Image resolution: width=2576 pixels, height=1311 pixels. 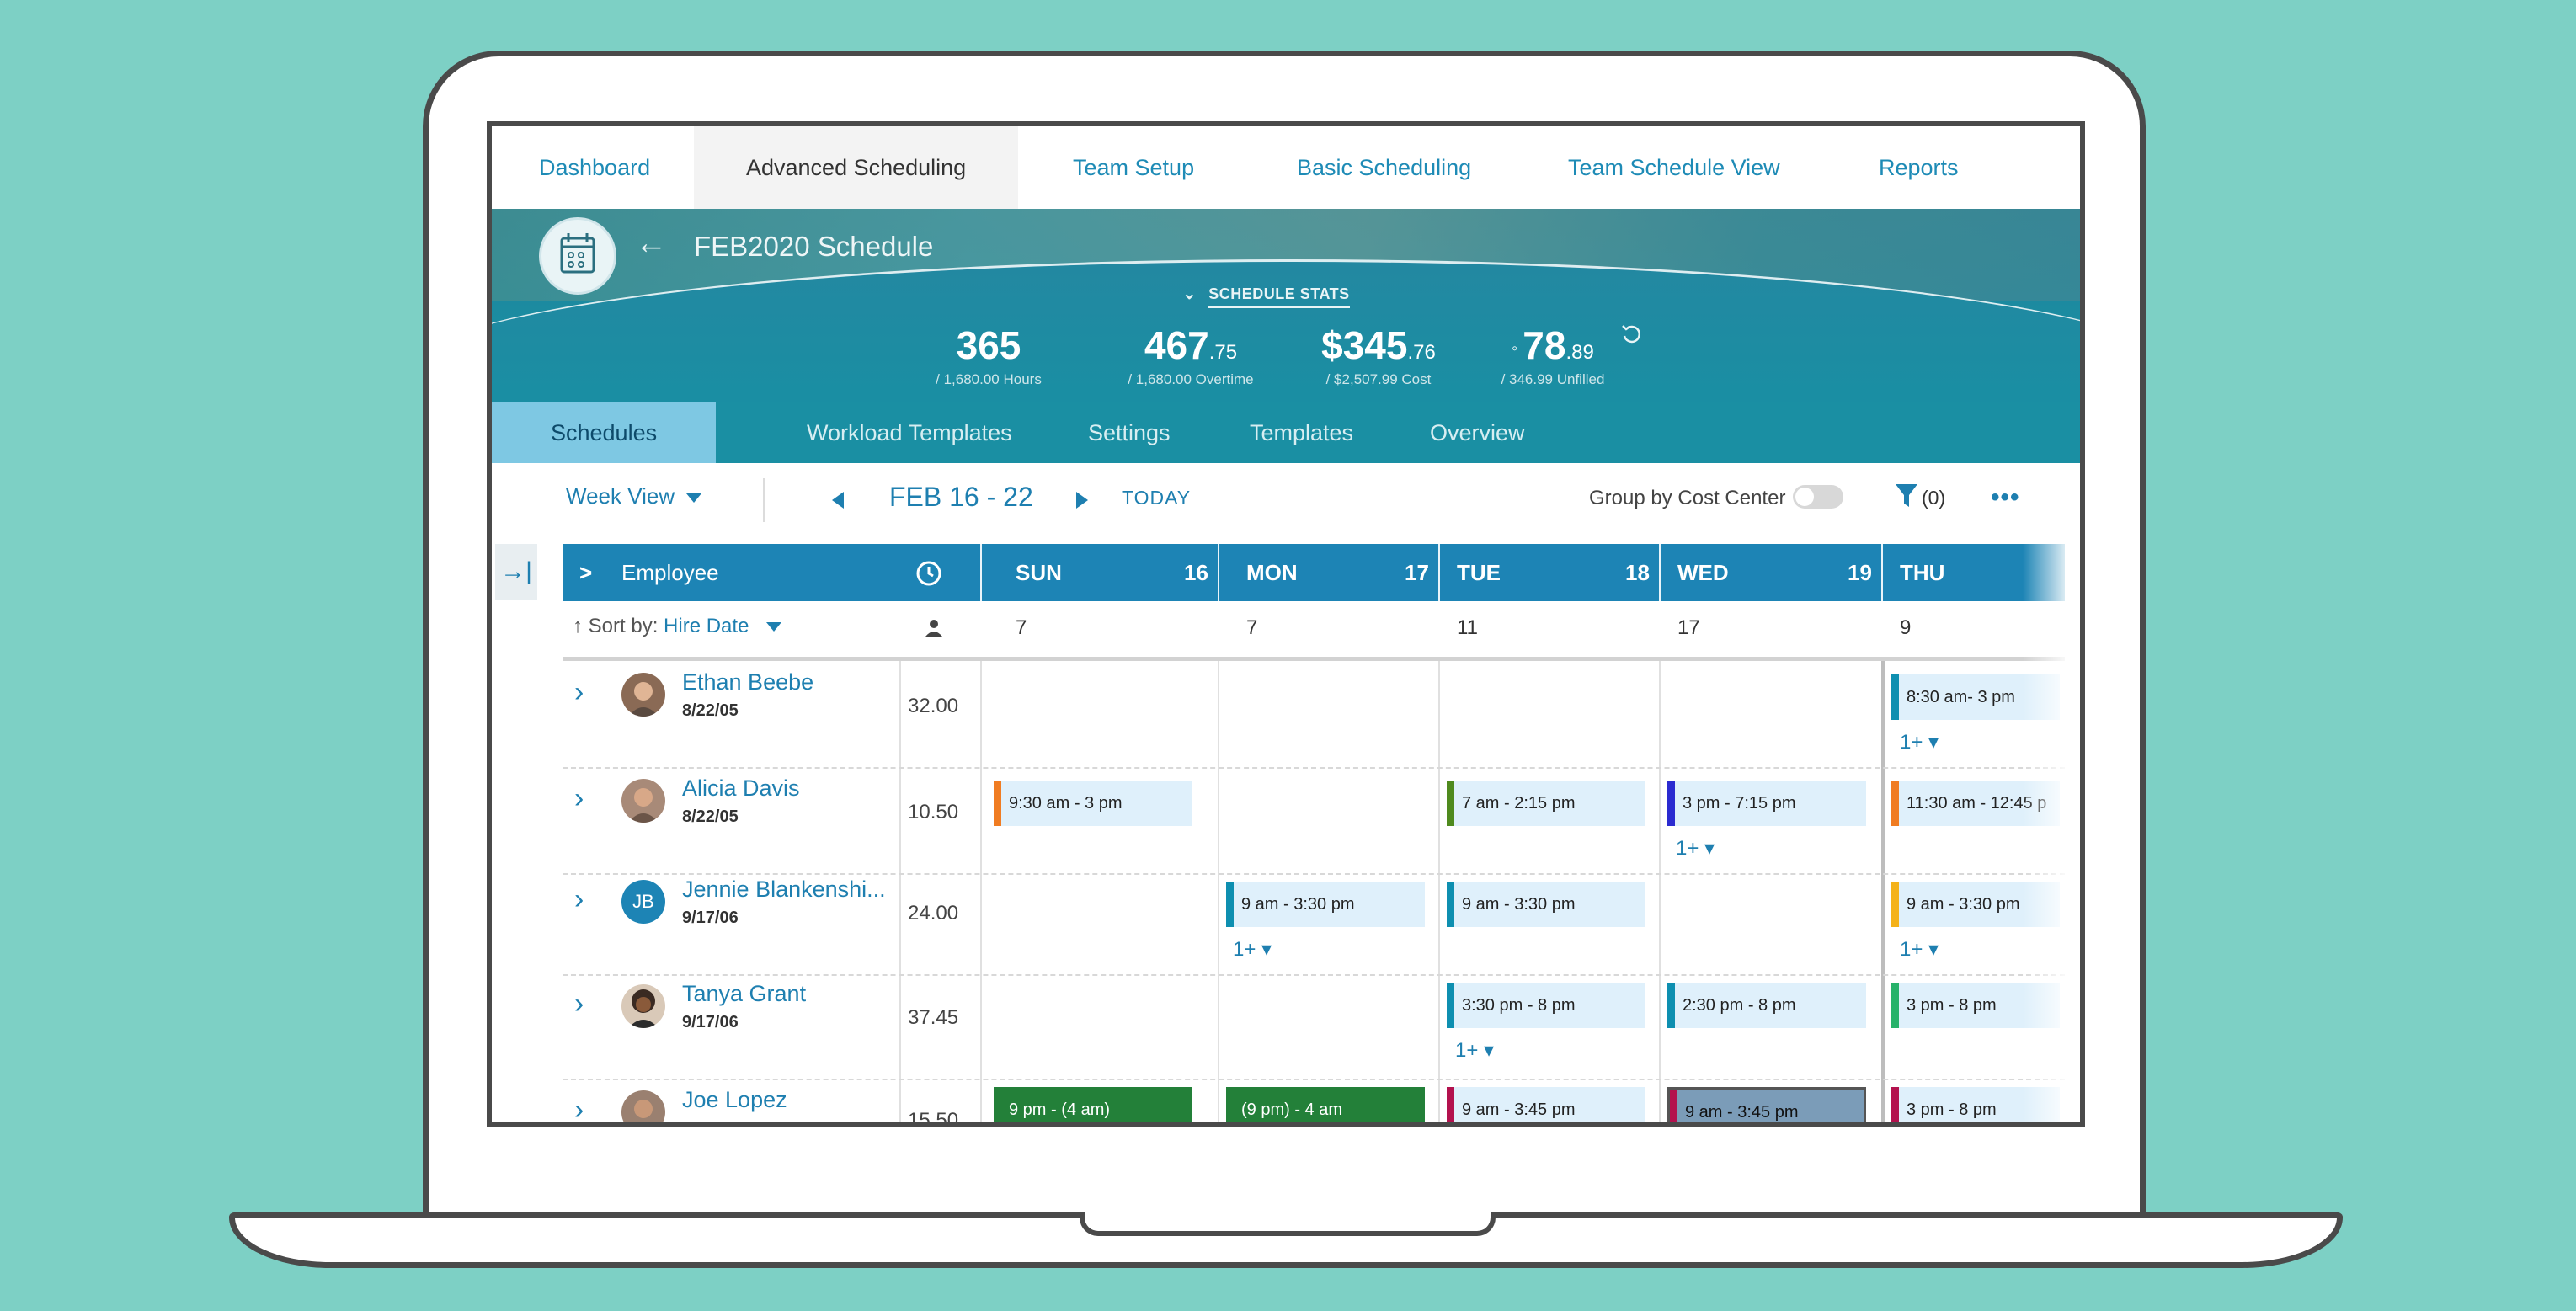 What do you see at coordinates (1742, 1112) in the screenshot?
I see `shift-time: 9 am - 3:45 pm` at bounding box center [1742, 1112].